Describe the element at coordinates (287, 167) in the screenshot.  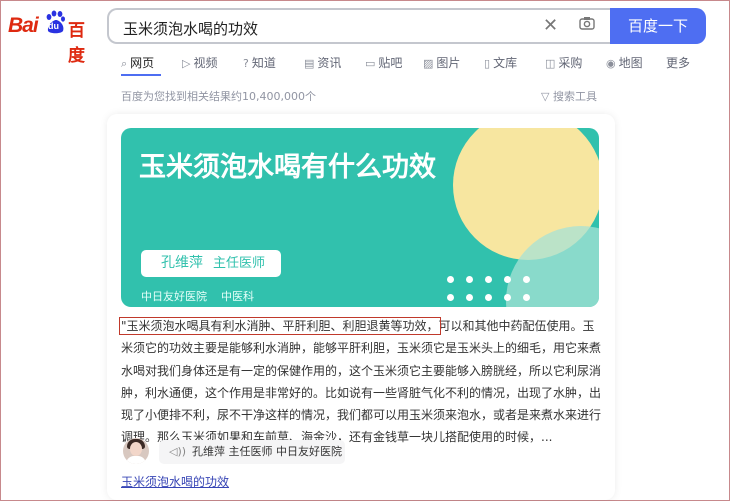
I see `banner-title: 玉米须泡水喝有什么功效` at that location.